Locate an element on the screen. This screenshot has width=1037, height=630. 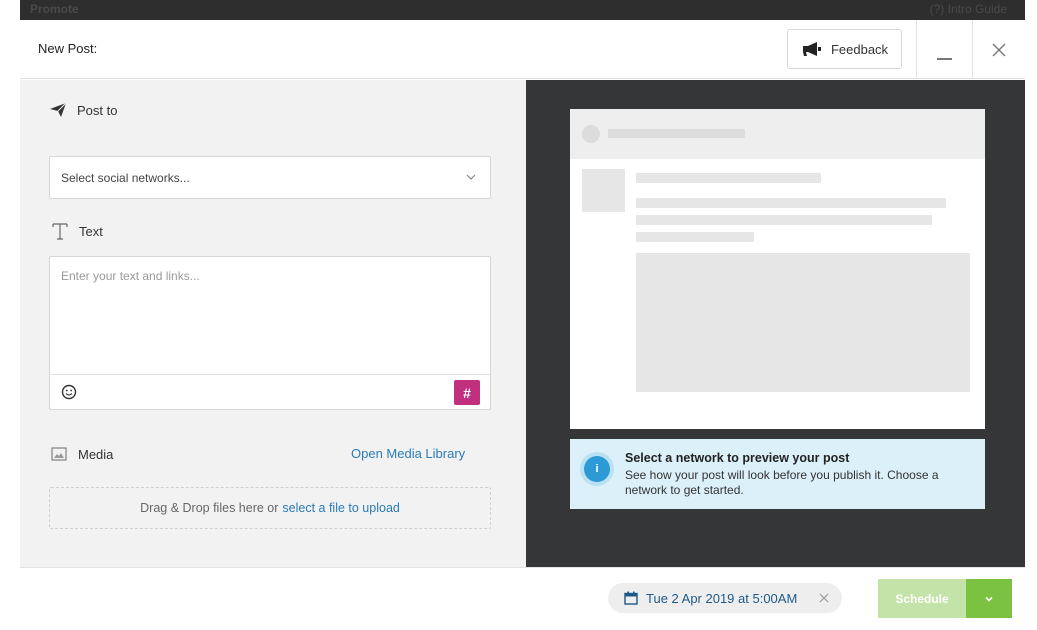
select-file-link: select a file to upload is located at coordinates (340, 508).